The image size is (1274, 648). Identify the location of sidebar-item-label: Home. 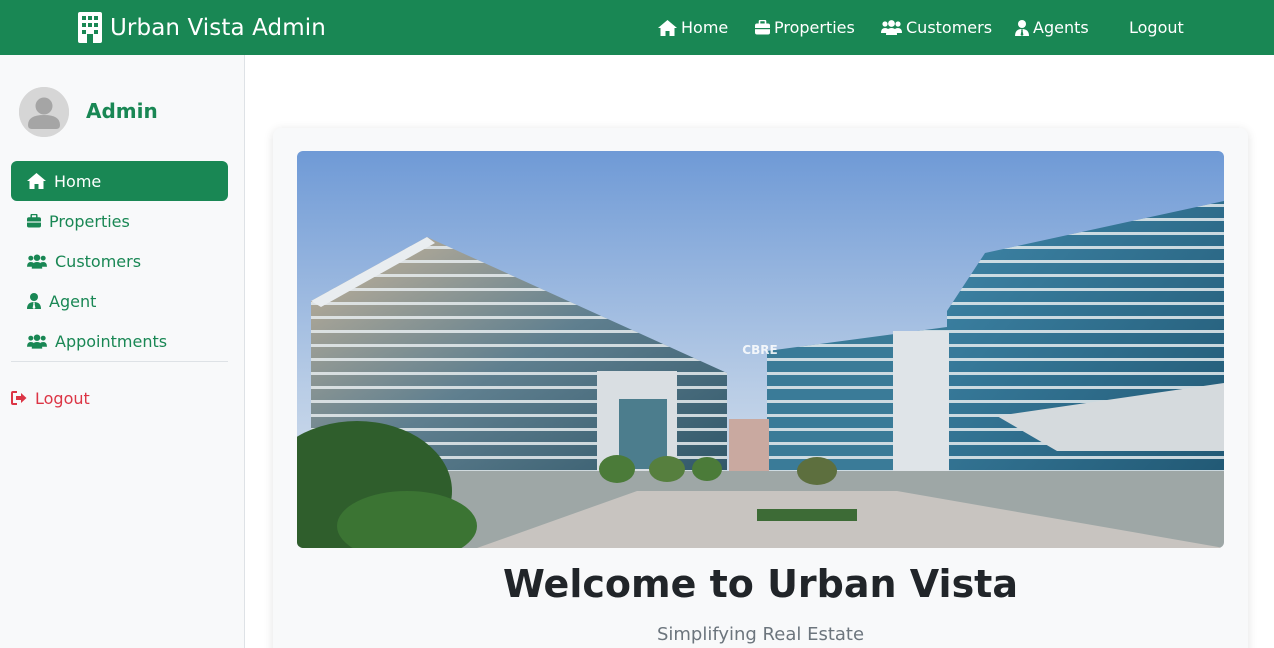
(78, 181).